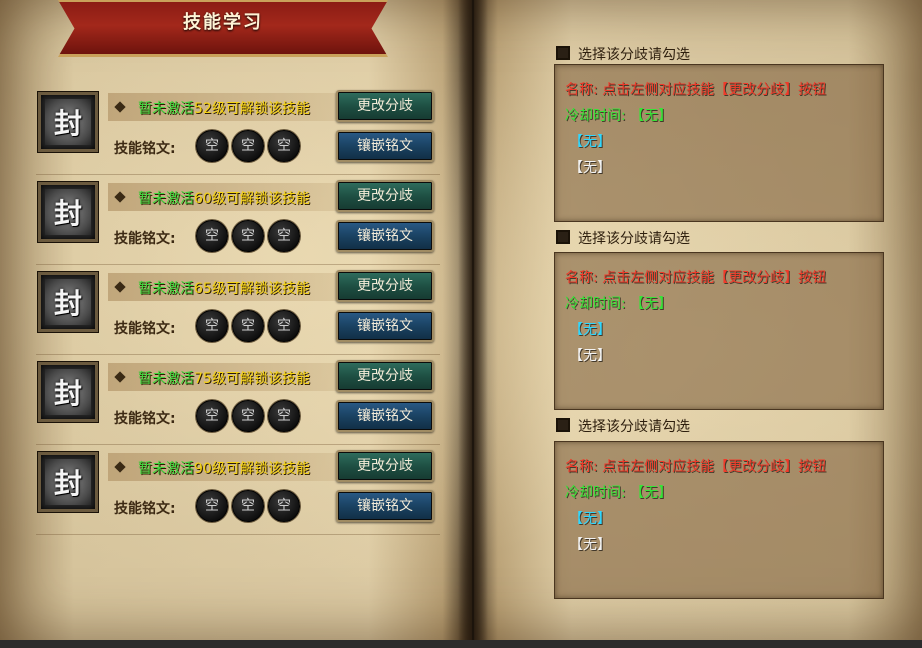 This screenshot has width=922, height=648. I want to click on unlock-level: 65级可解锁该技能, so click(252, 289).